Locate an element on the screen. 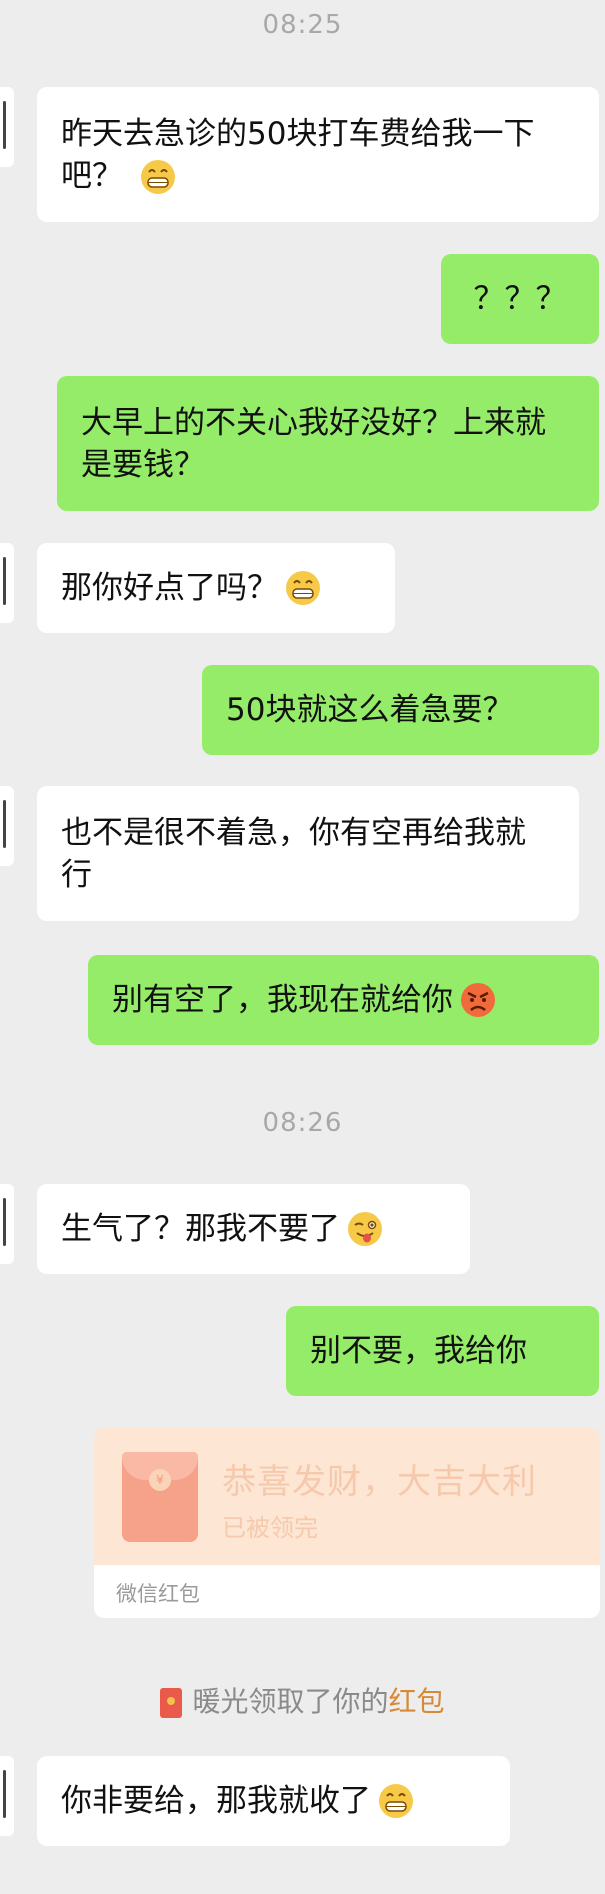  message-text: 你非要给，那我就收了 is located at coordinates (216, 1801).